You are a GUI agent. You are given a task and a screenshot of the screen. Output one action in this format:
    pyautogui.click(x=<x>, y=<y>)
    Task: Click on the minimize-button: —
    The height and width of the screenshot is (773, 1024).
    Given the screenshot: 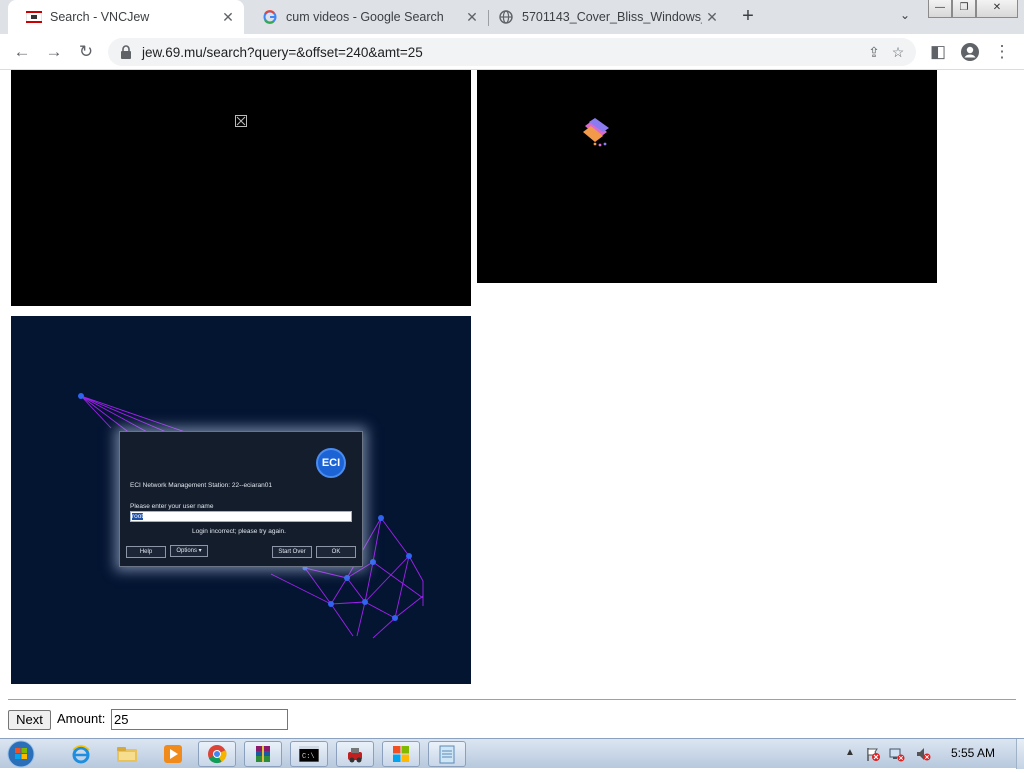 What is the action you would take?
    pyautogui.click(x=940, y=9)
    